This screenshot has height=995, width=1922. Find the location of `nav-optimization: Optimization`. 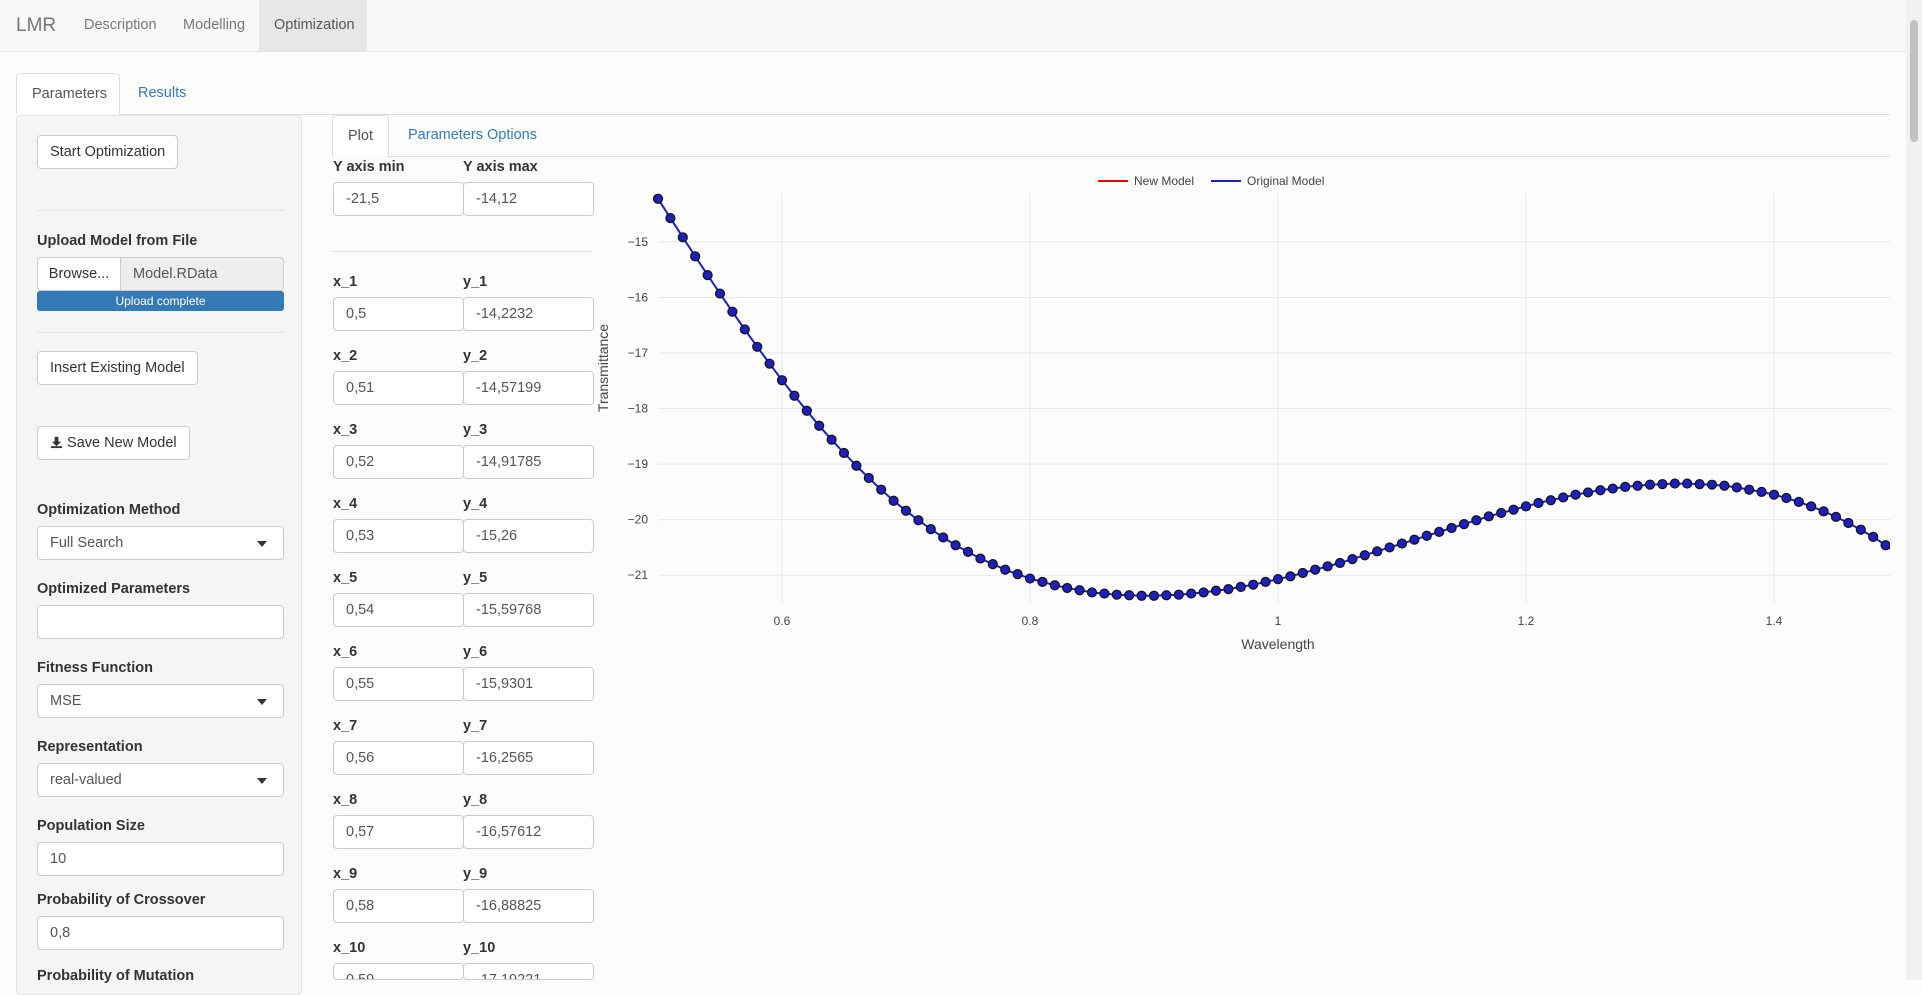

nav-optimization: Optimization is located at coordinates (313, 25).